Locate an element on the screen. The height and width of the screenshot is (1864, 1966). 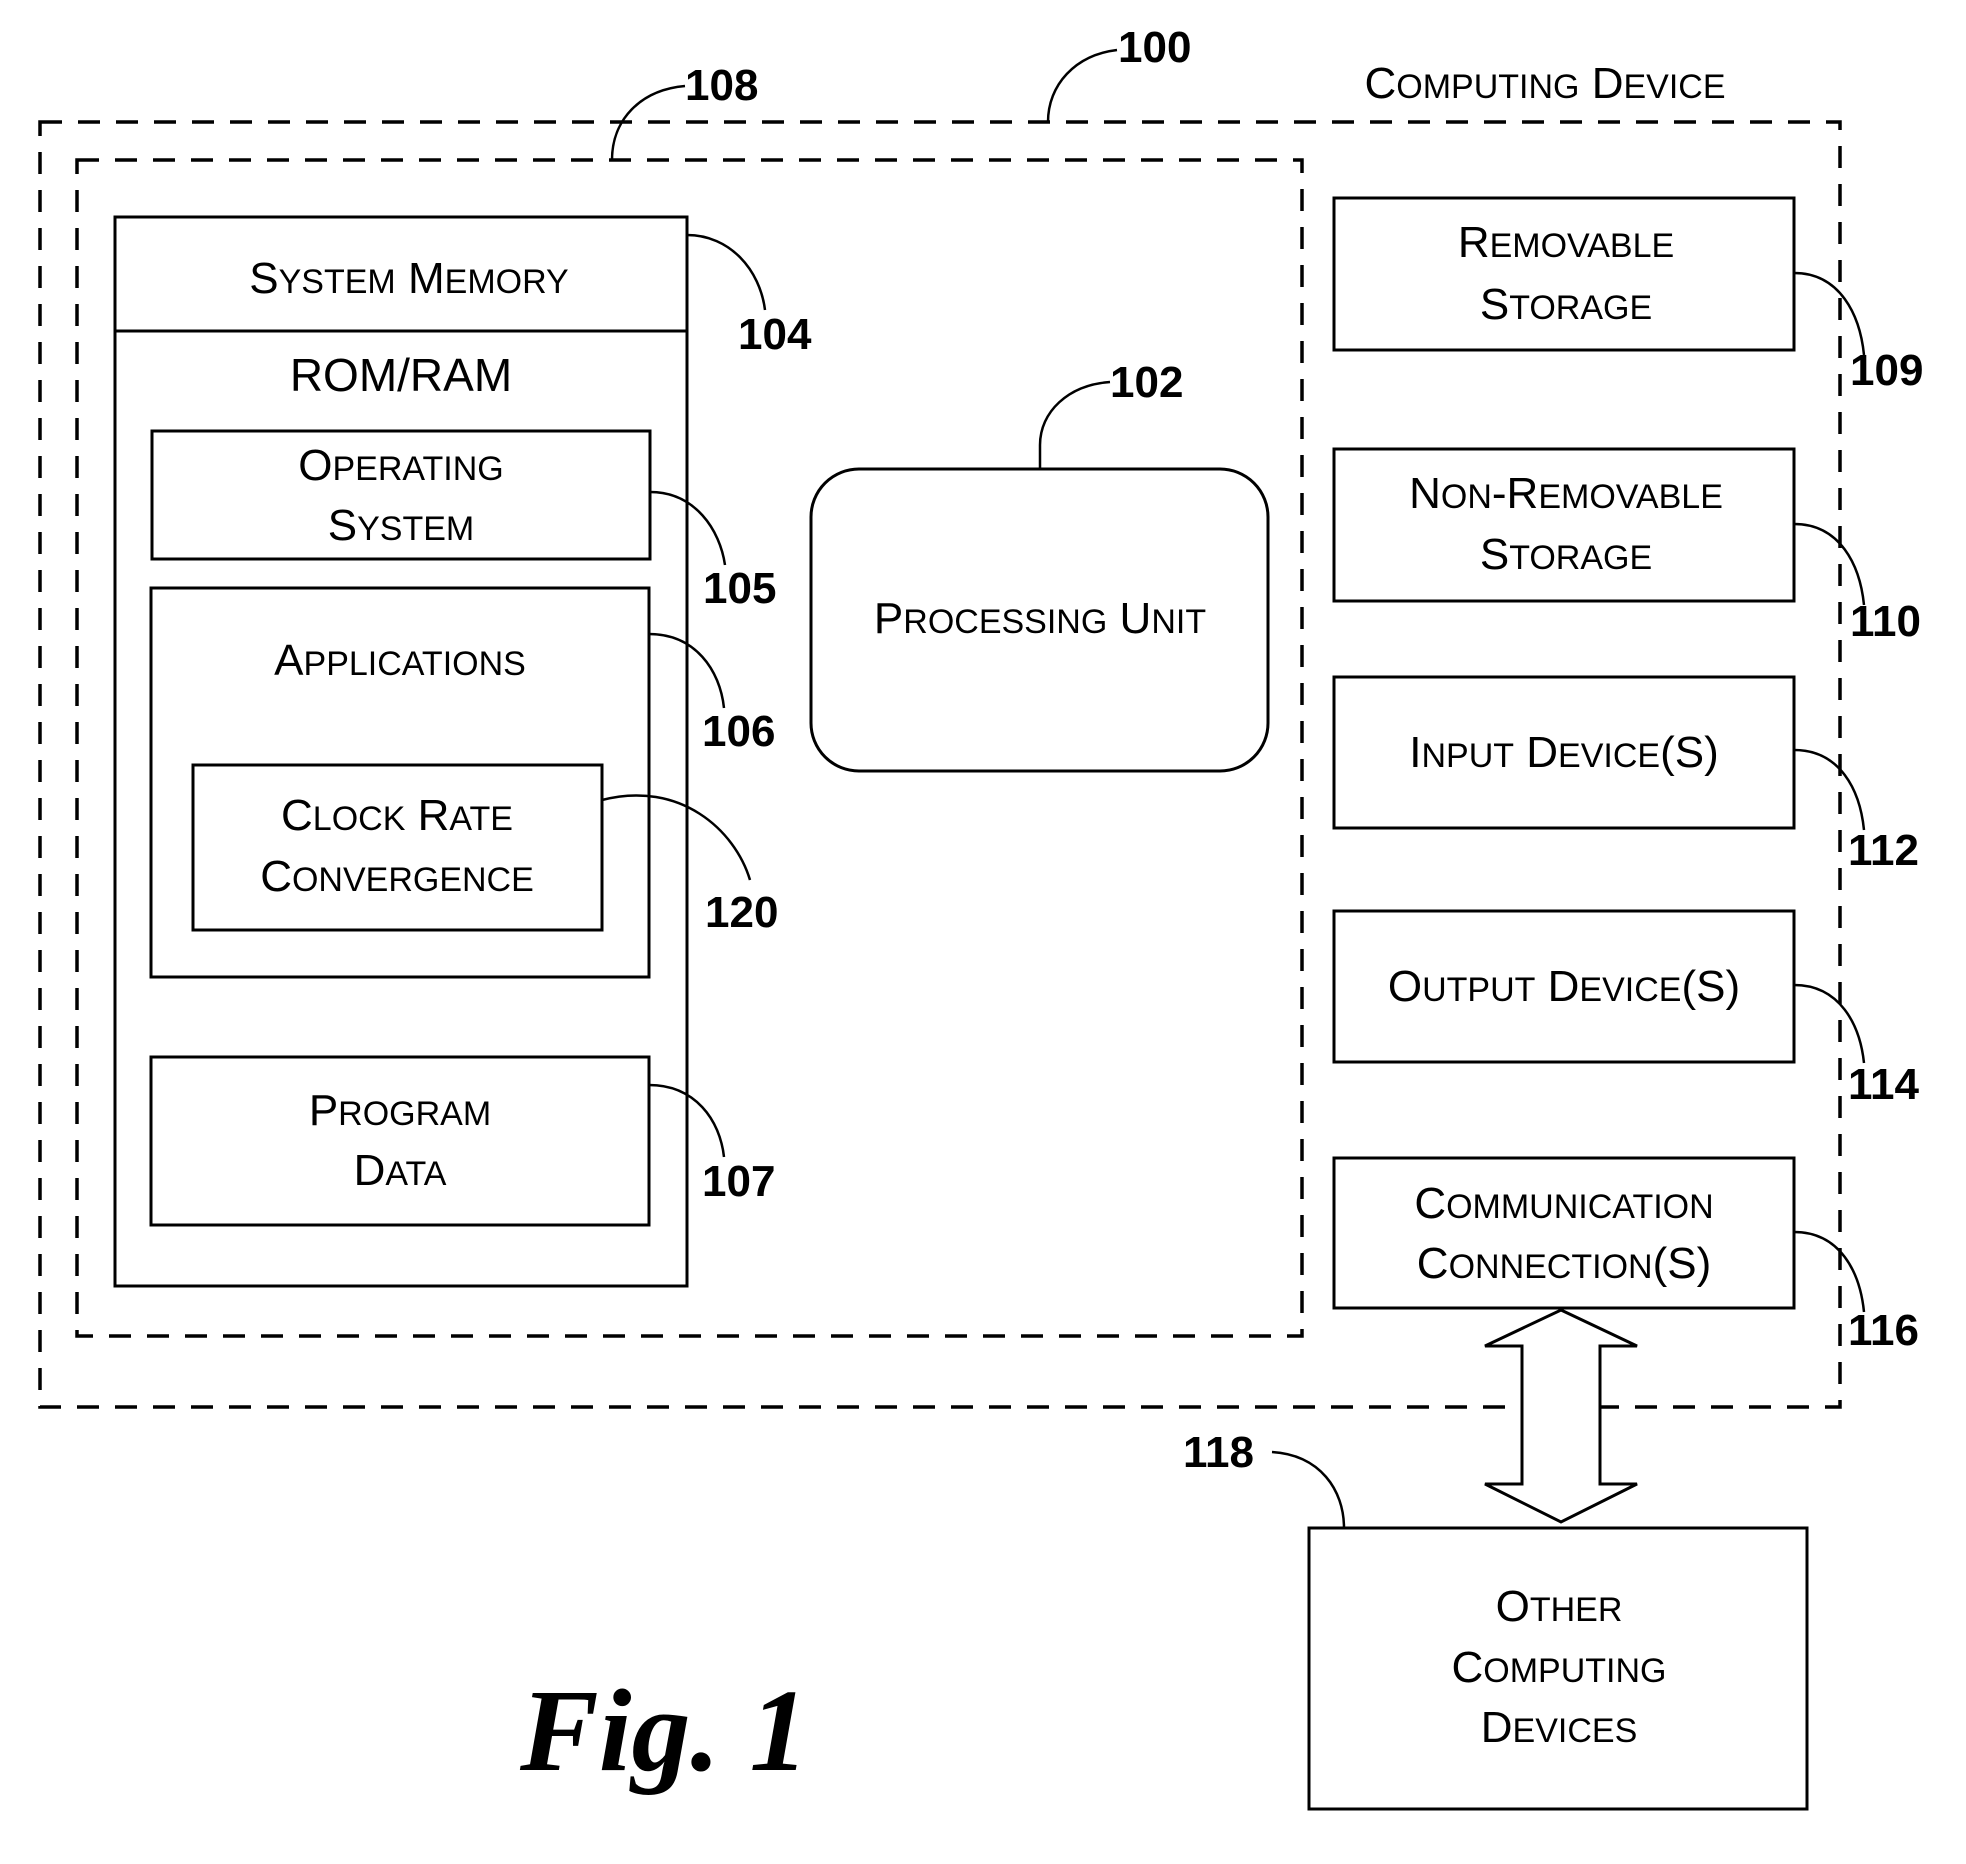
ref-106: 106 is located at coordinates (738, 731).